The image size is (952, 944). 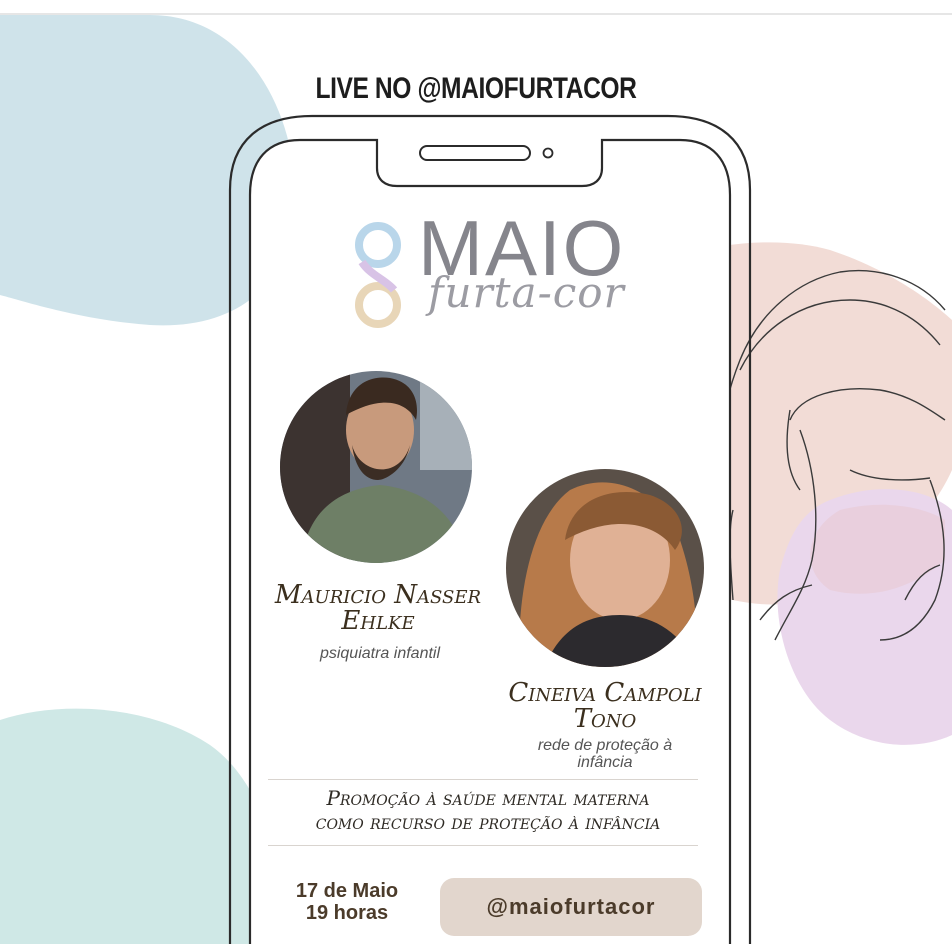 I want to click on speaker-2-role: rede de proteção à infância, so click(x=605, y=754).